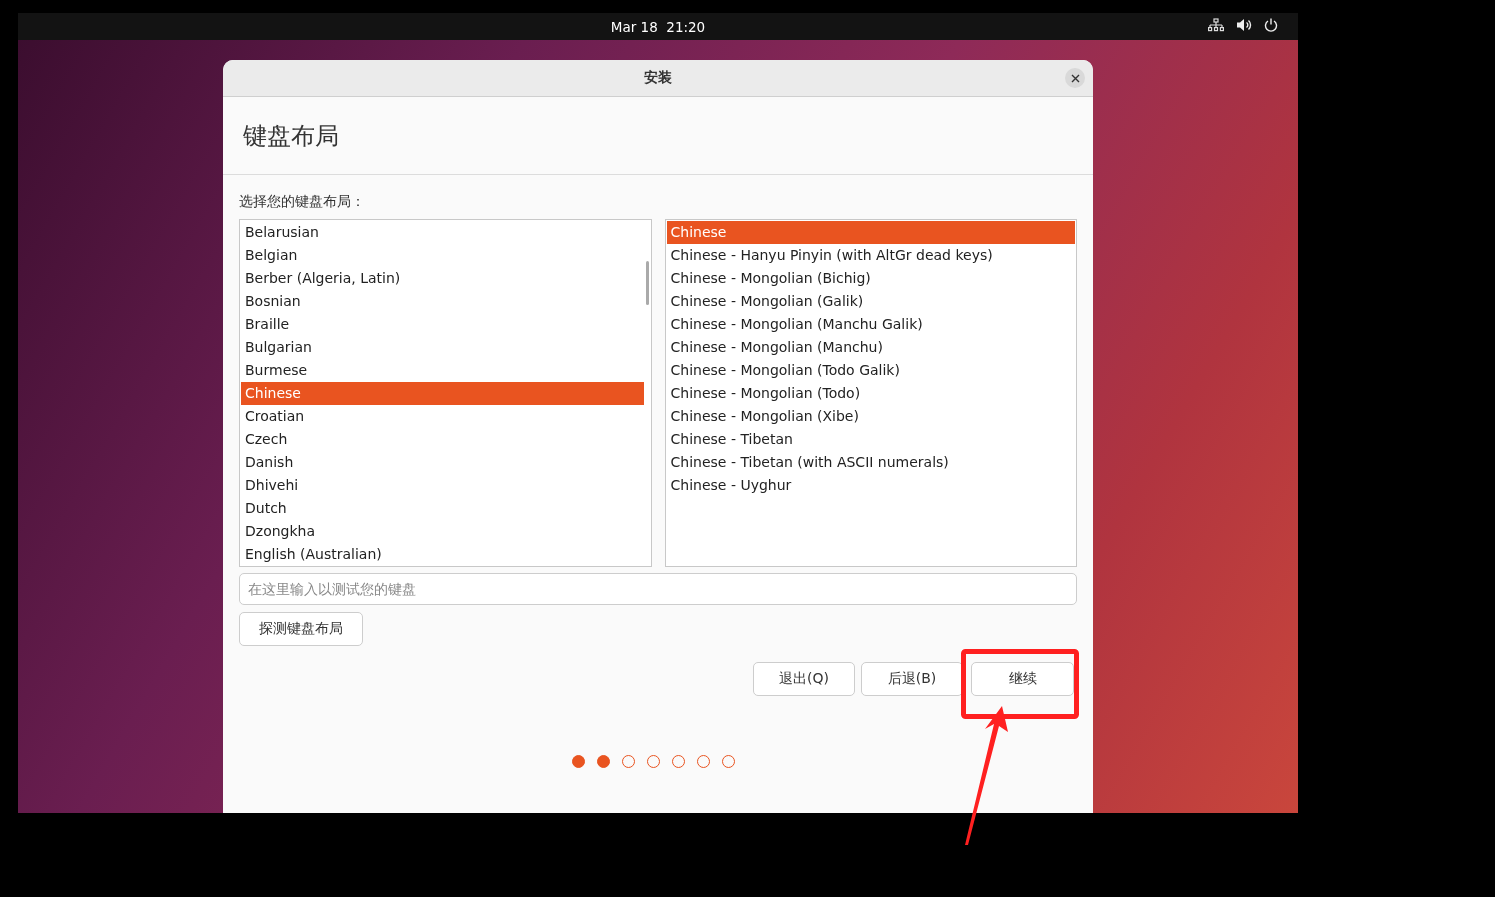 This screenshot has height=897, width=1495. I want to click on prompt-label: 选择您的键盘布局：, so click(302, 202).